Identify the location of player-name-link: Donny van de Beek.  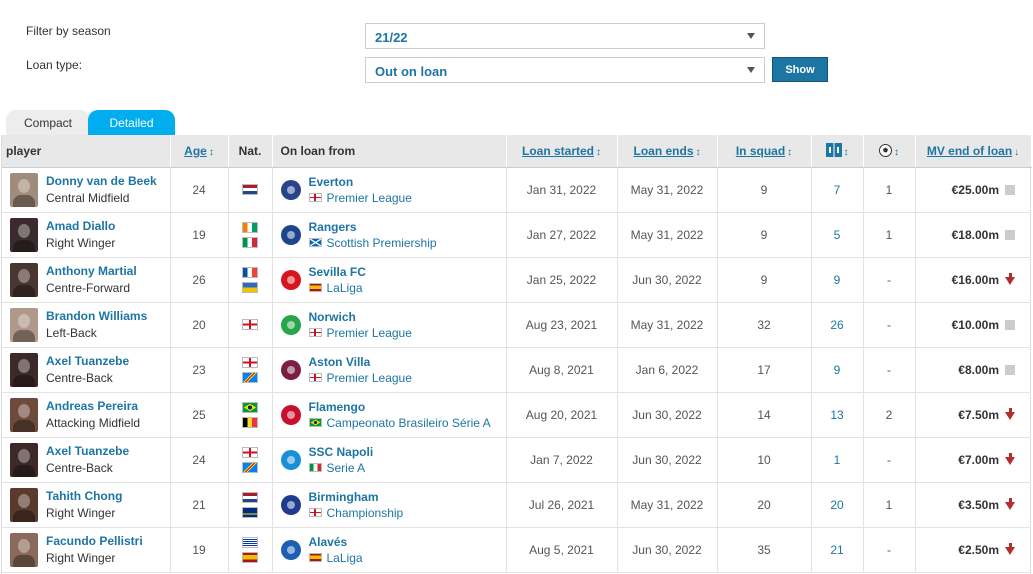
(101, 181).